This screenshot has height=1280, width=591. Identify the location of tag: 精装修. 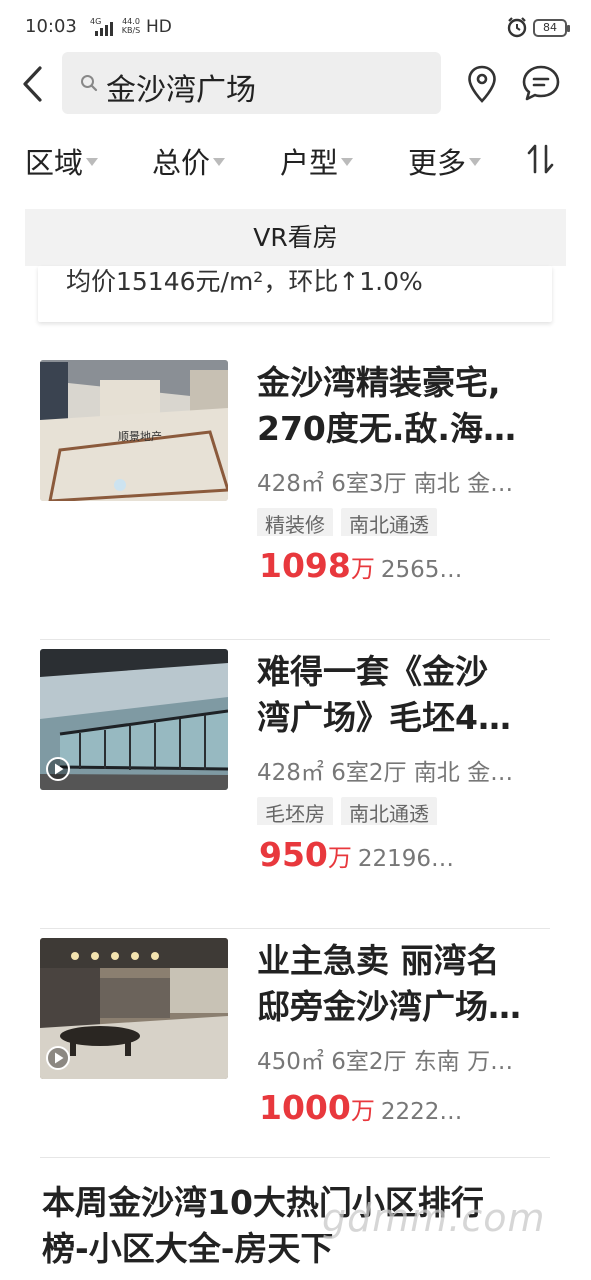
(295, 522).